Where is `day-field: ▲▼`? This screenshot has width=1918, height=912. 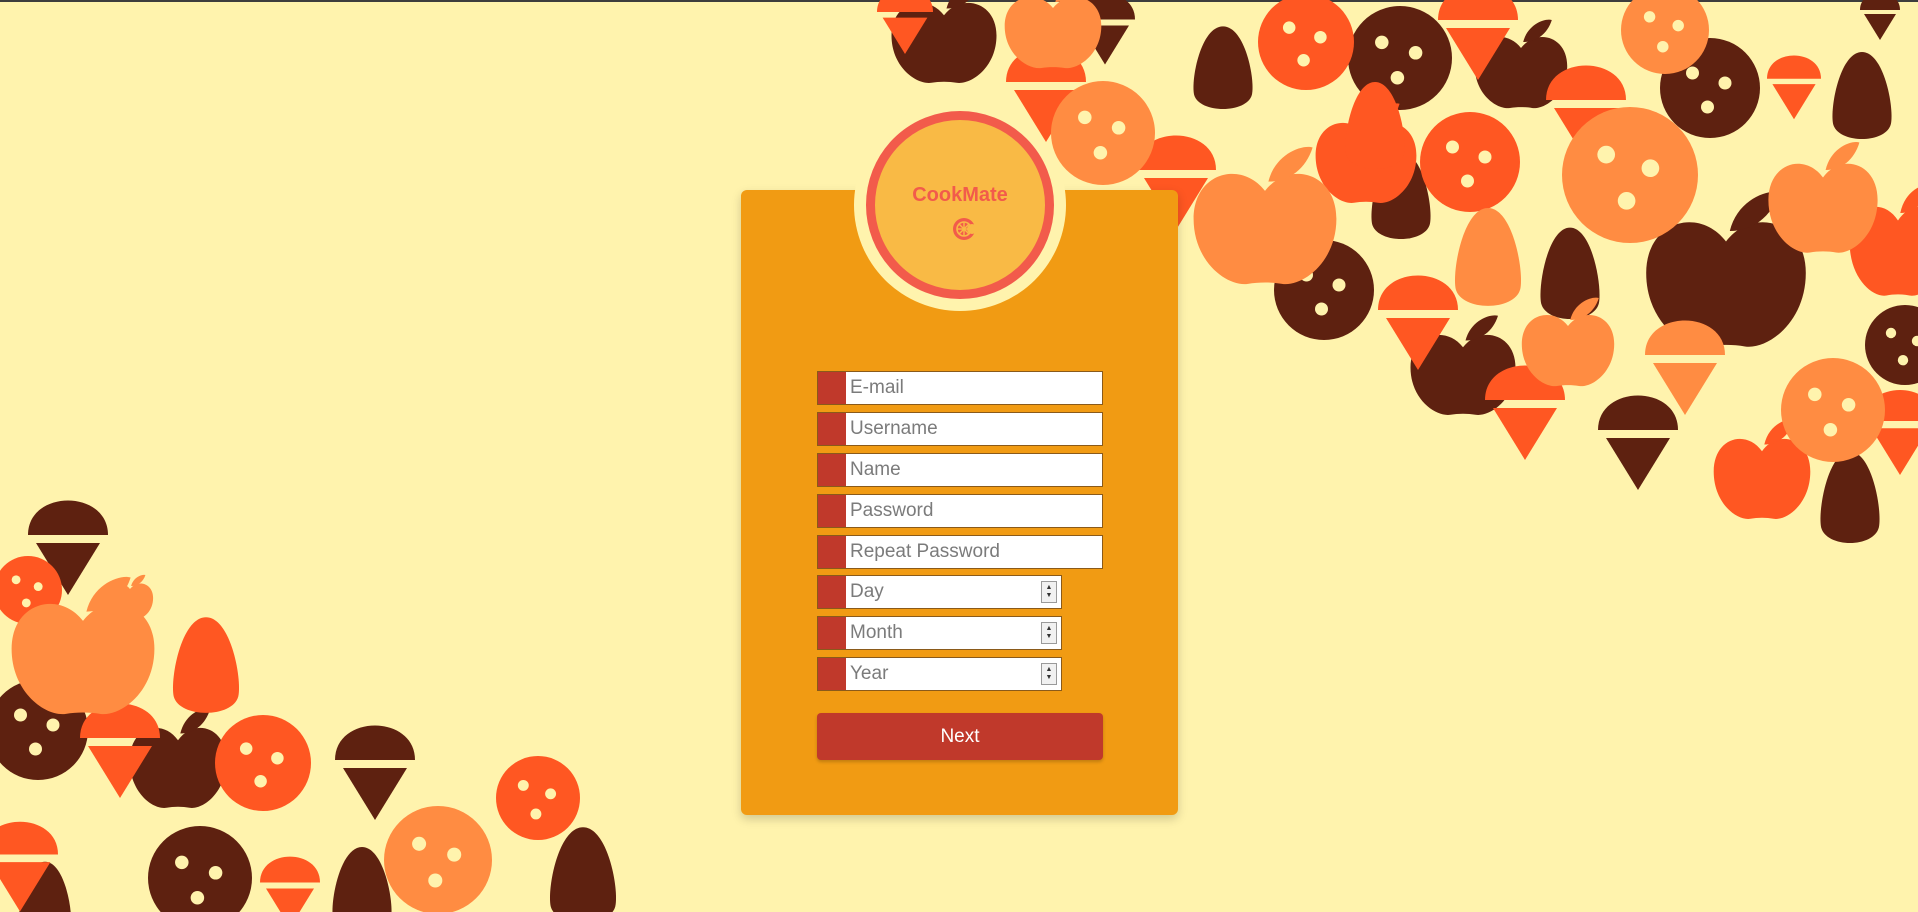 day-field: ▲▼ is located at coordinates (939, 592).